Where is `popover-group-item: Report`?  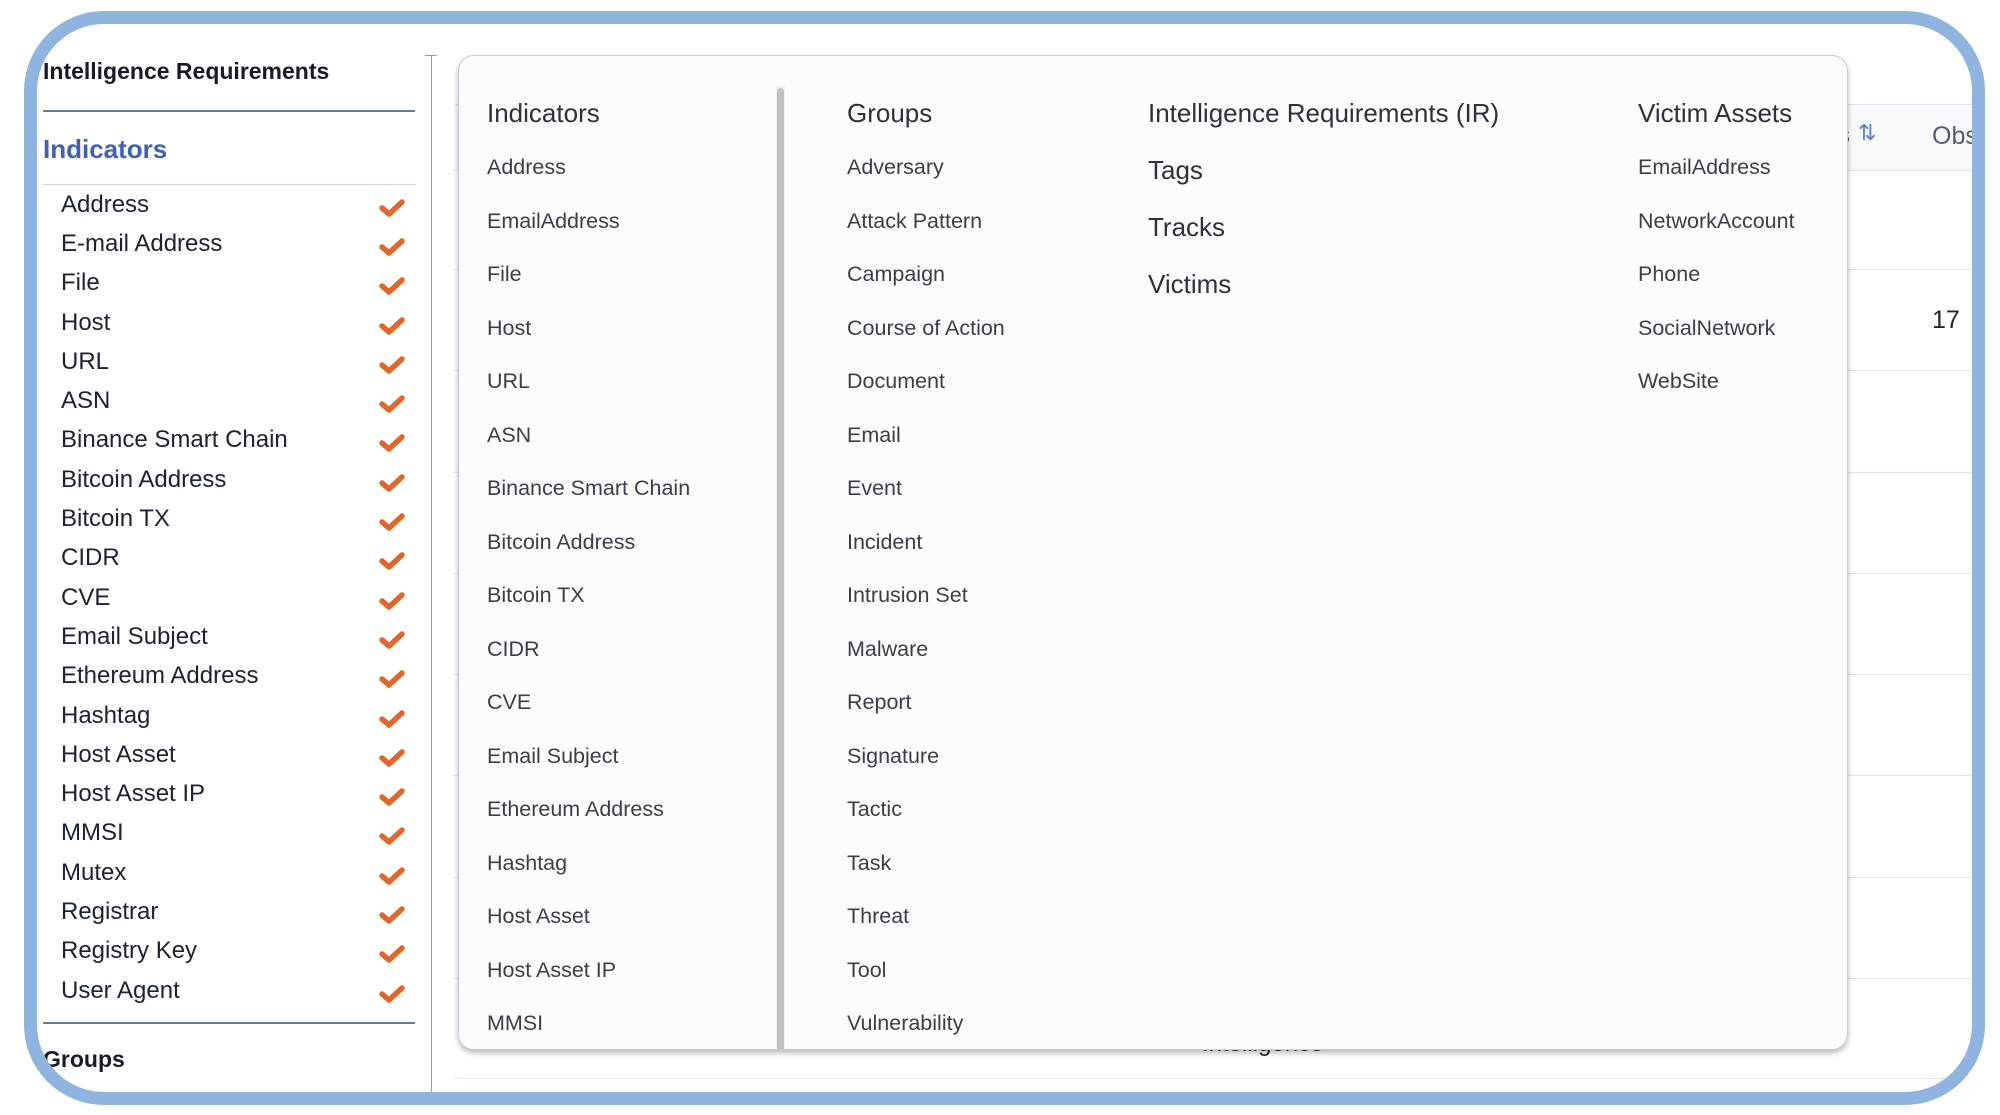
popover-group-item: Report is located at coordinates (926, 714).